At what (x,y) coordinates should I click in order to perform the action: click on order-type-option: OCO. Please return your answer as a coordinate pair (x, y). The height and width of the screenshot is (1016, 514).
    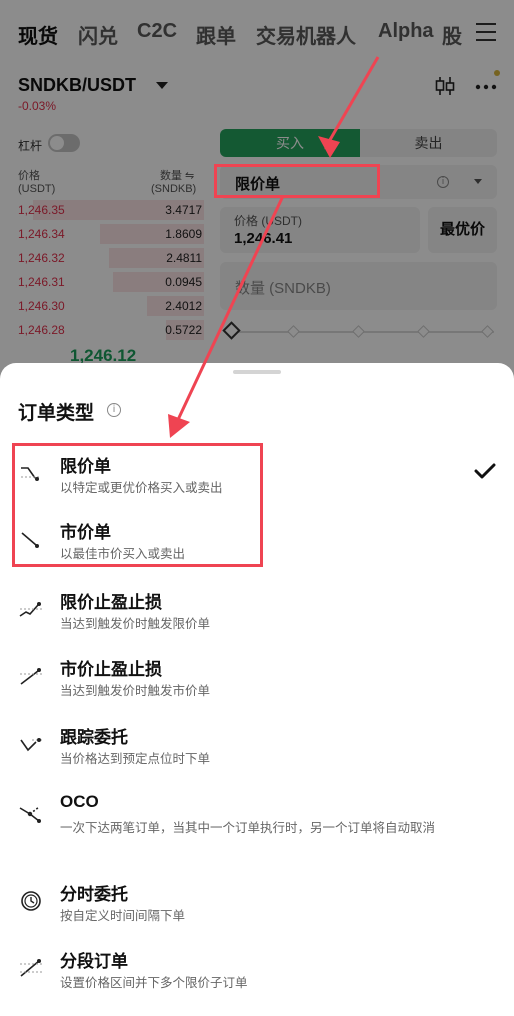
    Looking at the image, I should click on (79, 802).